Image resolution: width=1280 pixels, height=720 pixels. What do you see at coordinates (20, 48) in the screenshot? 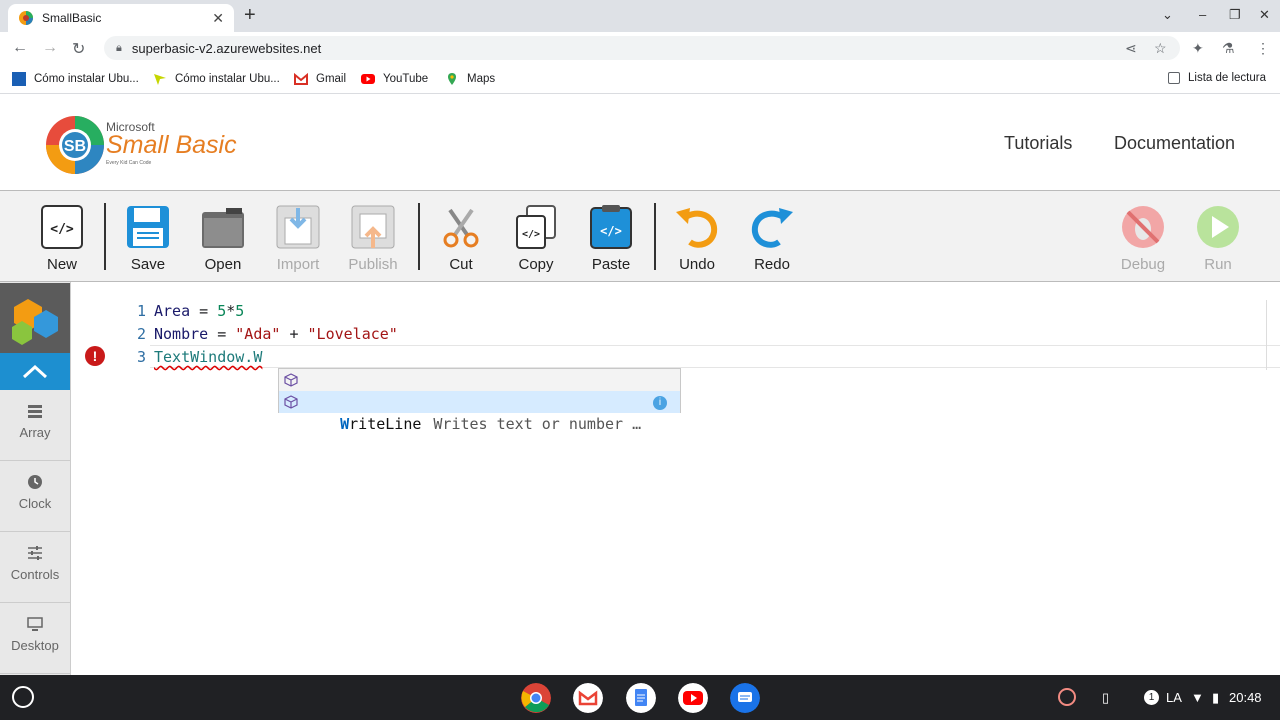
I see `back-icon: ←` at bounding box center [20, 48].